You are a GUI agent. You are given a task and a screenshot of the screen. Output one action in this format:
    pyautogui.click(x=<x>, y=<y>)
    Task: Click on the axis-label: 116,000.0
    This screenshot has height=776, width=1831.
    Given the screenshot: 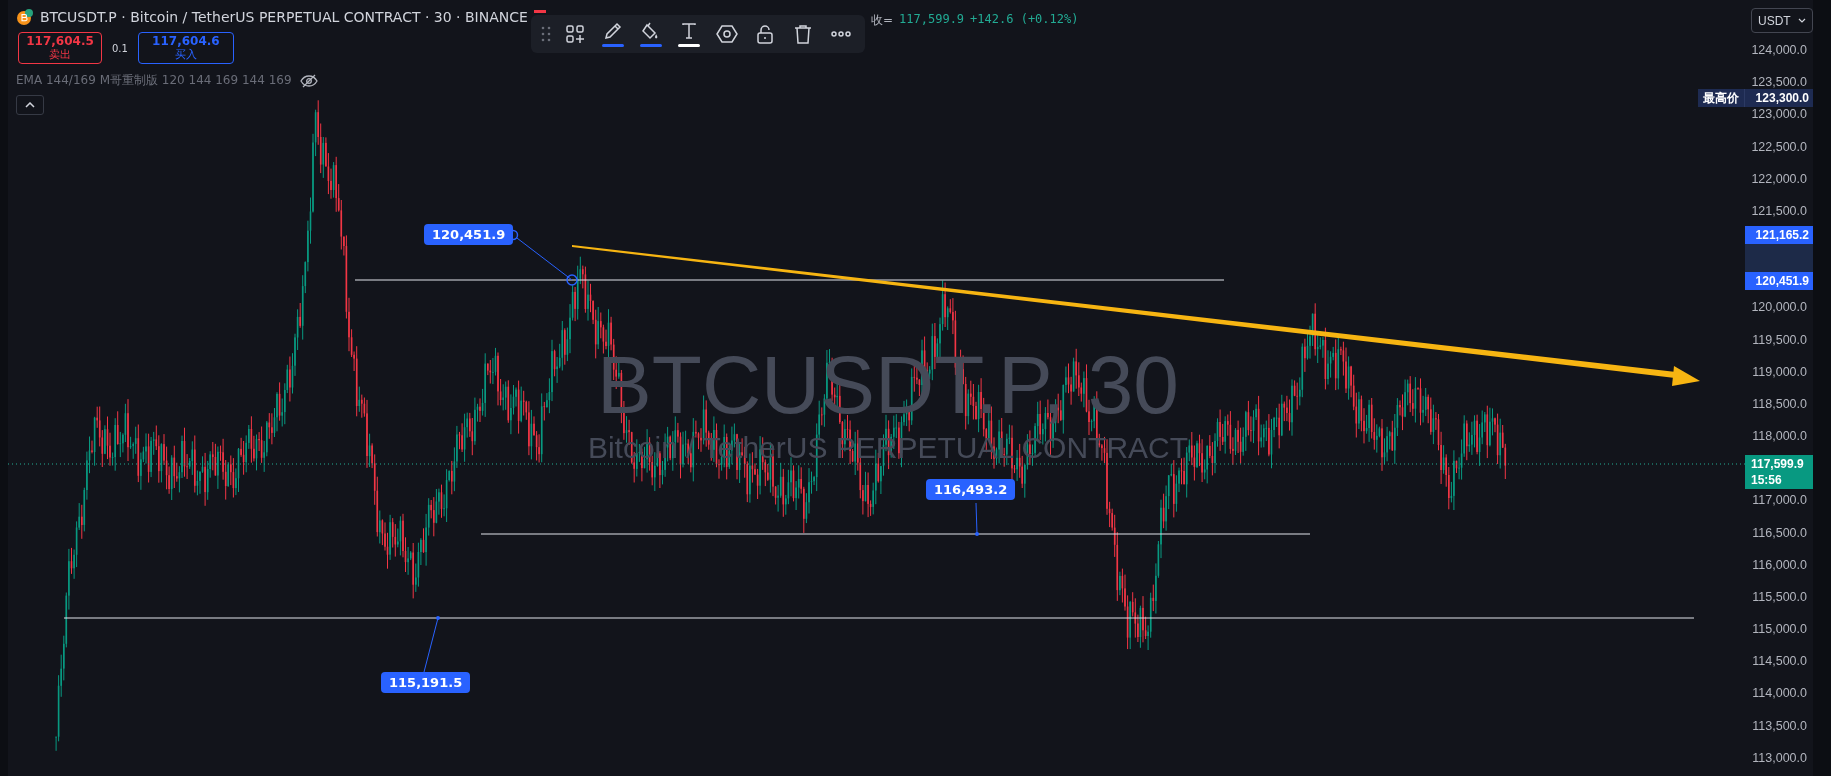 What is the action you would take?
    pyautogui.click(x=1779, y=564)
    